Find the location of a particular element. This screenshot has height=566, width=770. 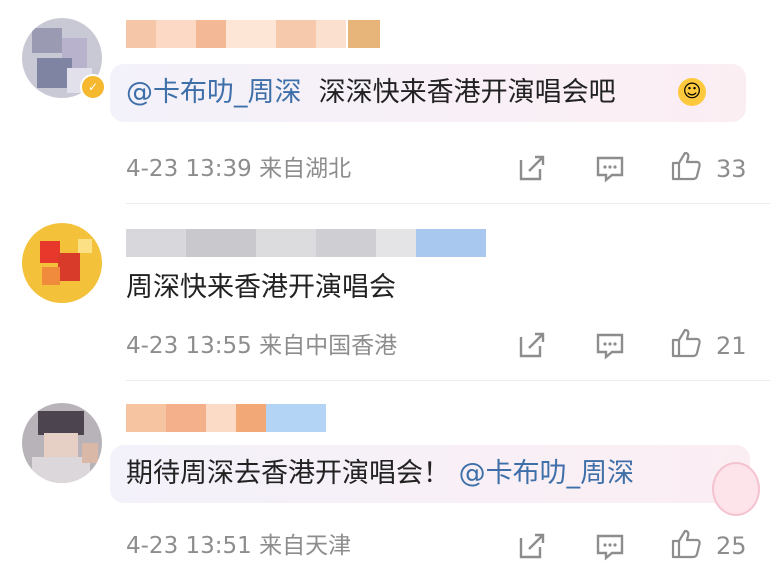

comment-body: 深深快来香港开演唱会吧 is located at coordinates (467, 92).